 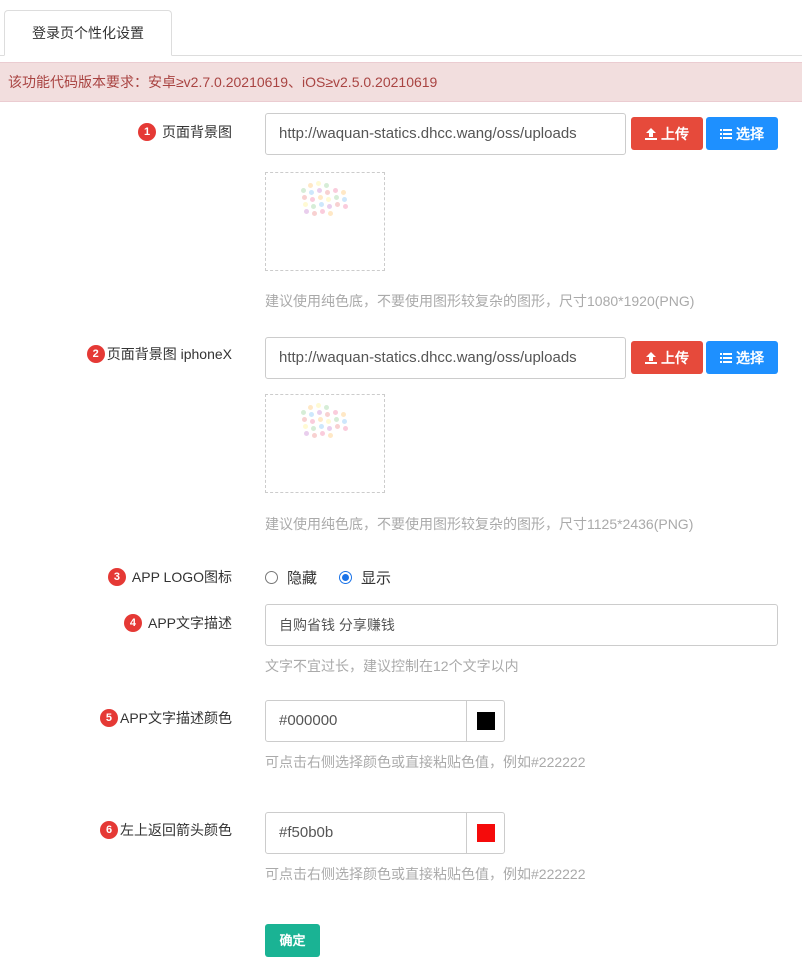 What do you see at coordinates (479, 524) in the screenshot?
I see `bg-image-x-help: 建议使用纯色底，不要使用图形较复杂的图形，尺寸1125*2436(PNG)` at bounding box center [479, 524].